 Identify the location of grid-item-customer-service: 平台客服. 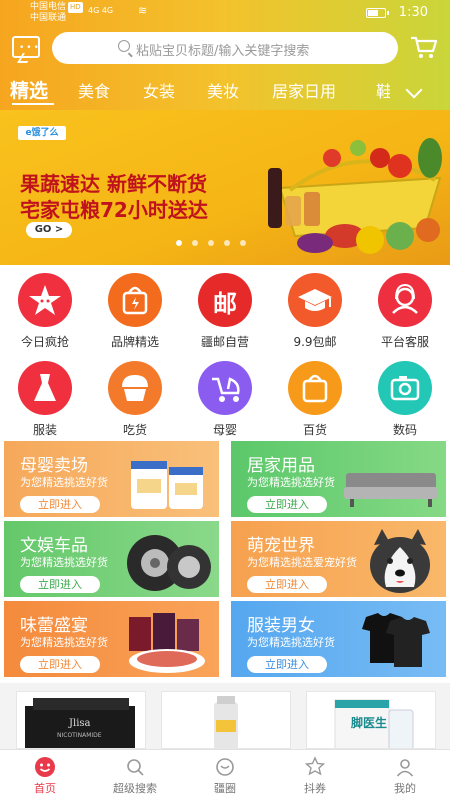
(405, 311).